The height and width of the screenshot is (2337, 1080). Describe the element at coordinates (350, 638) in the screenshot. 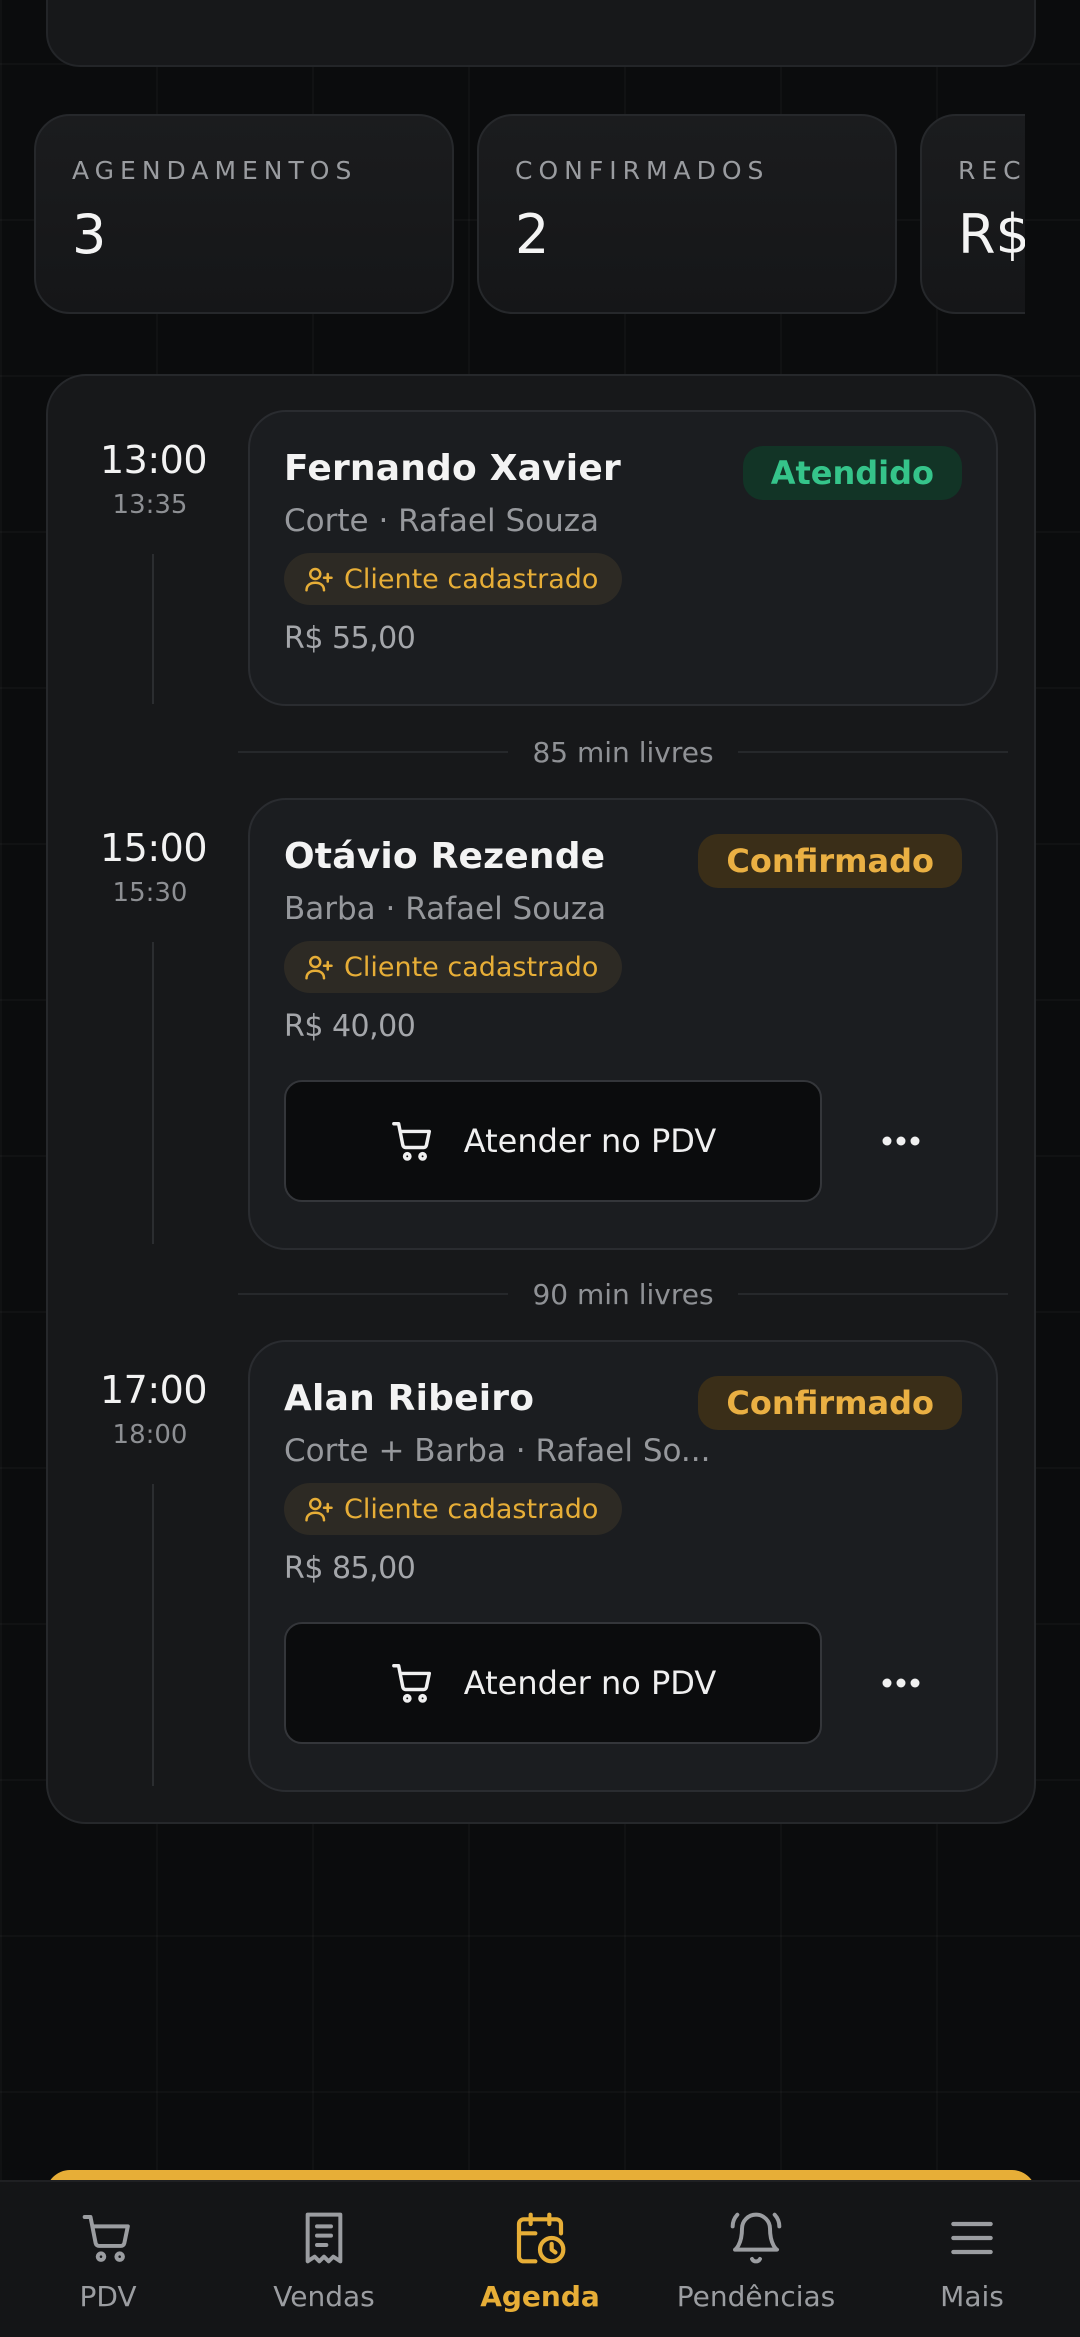

I see `price: R$ 55,00` at that location.